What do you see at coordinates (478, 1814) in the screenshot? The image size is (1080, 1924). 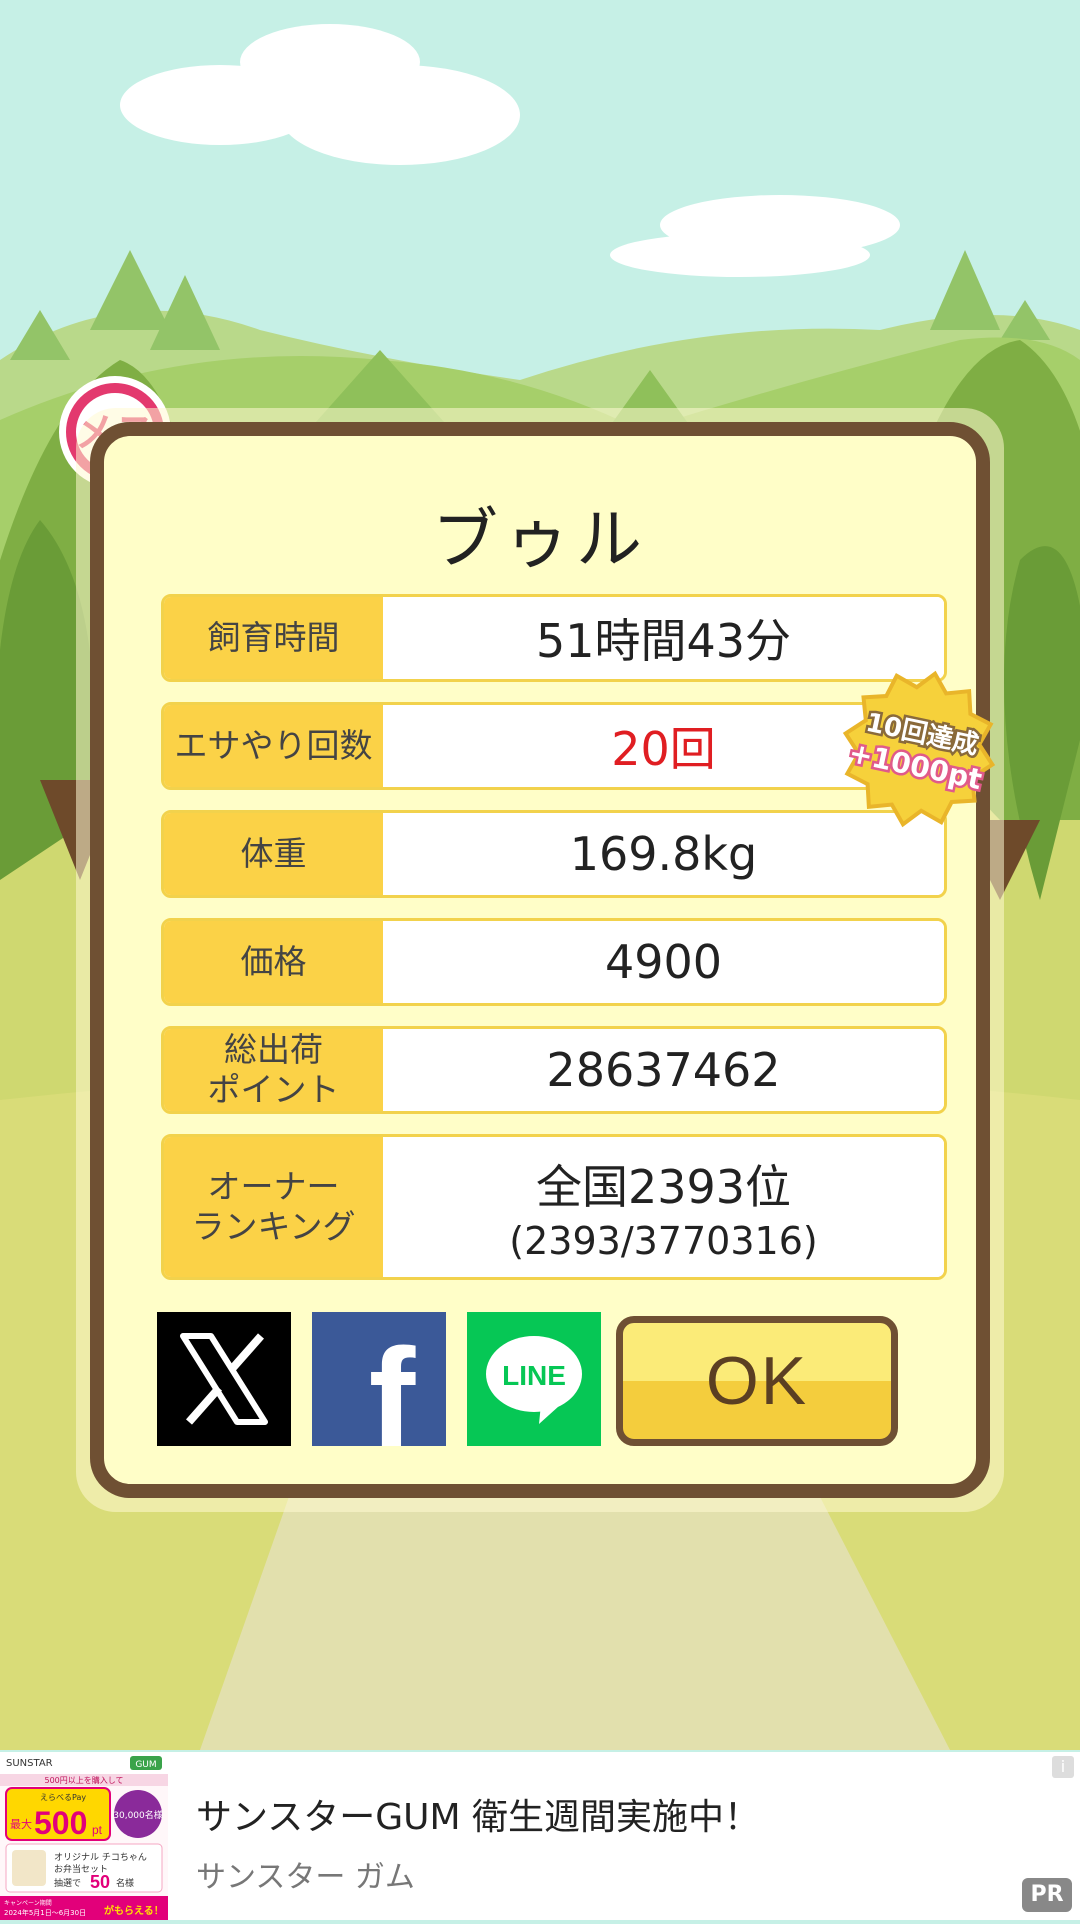 I see `ad-title: サンスターGUM 衛生週間実施中！` at bounding box center [478, 1814].